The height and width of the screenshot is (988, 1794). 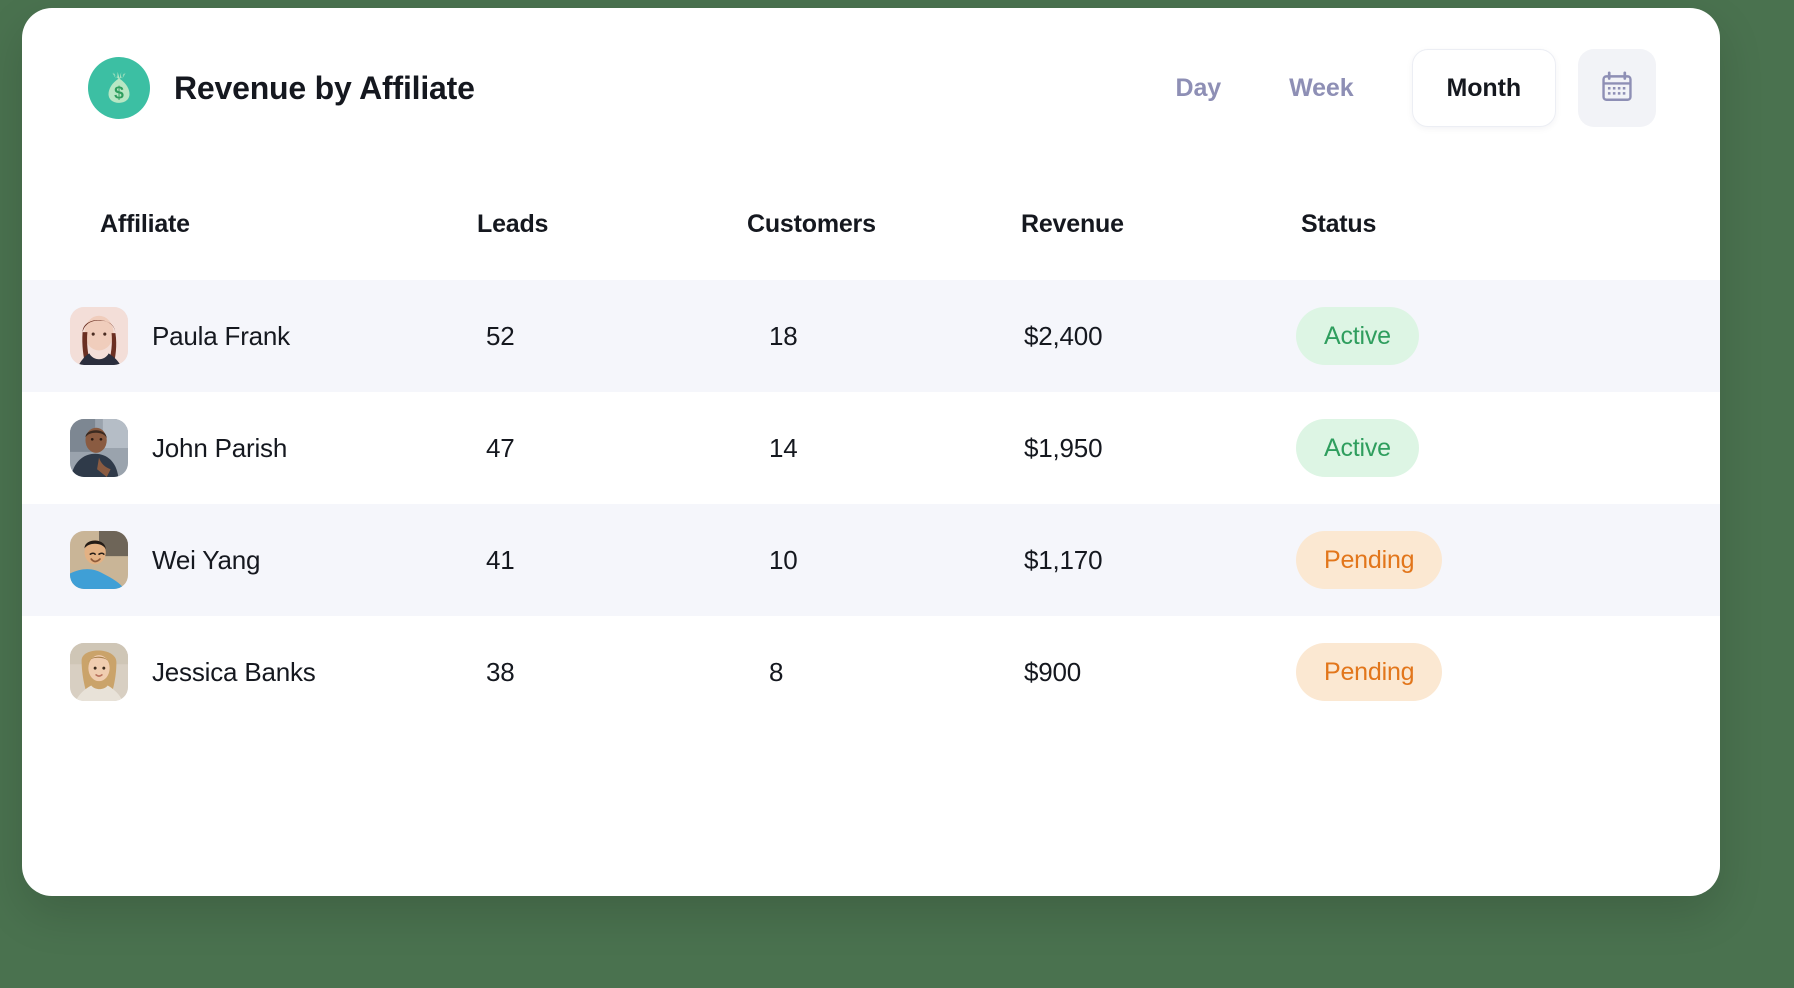 I want to click on money-bag-icon: $, so click(x=119, y=88).